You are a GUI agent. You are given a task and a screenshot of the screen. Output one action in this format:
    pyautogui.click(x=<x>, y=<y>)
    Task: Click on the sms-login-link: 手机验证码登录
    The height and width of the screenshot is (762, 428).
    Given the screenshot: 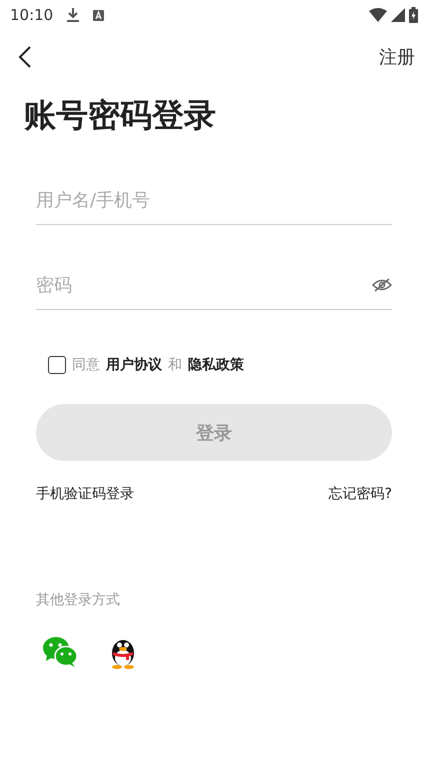 What is the action you would take?
    pyautogui.click(x=85, y=494)
    